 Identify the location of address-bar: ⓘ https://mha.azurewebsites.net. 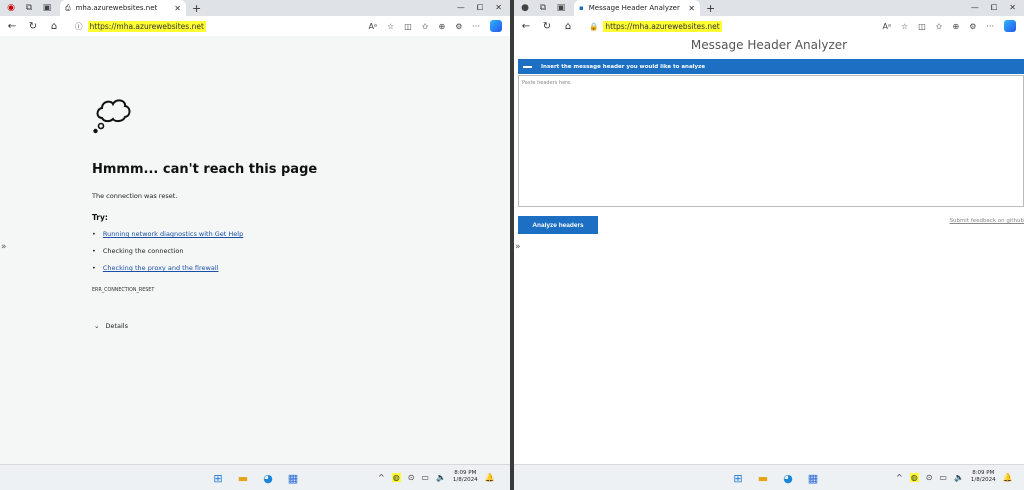
(140, 26).